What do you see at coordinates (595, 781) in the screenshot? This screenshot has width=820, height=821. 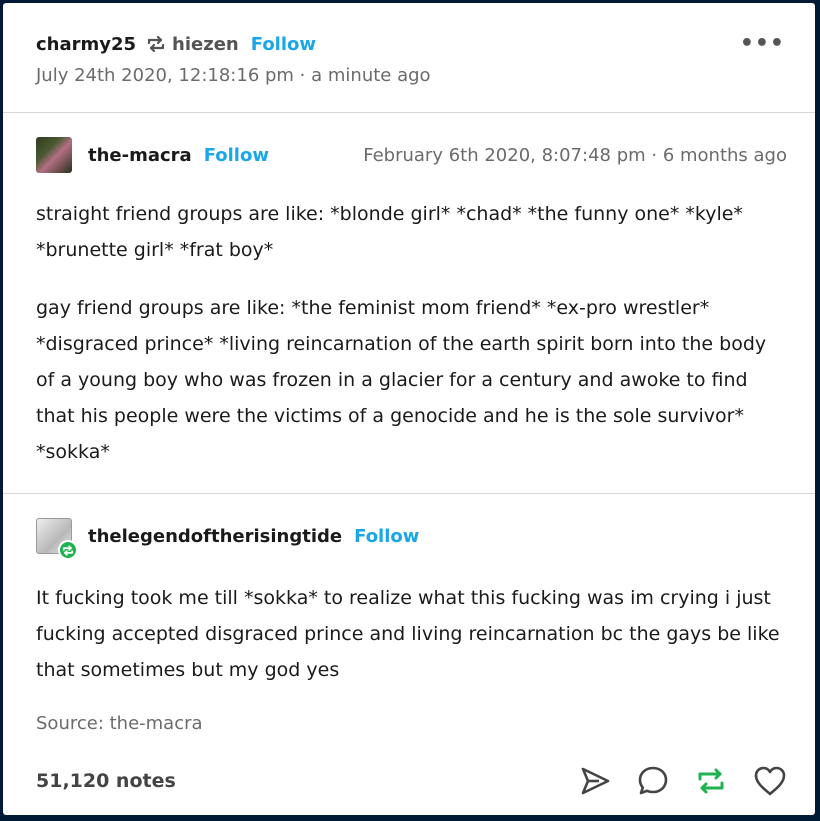 I see `share-icon` at bounding box center [595, 781].